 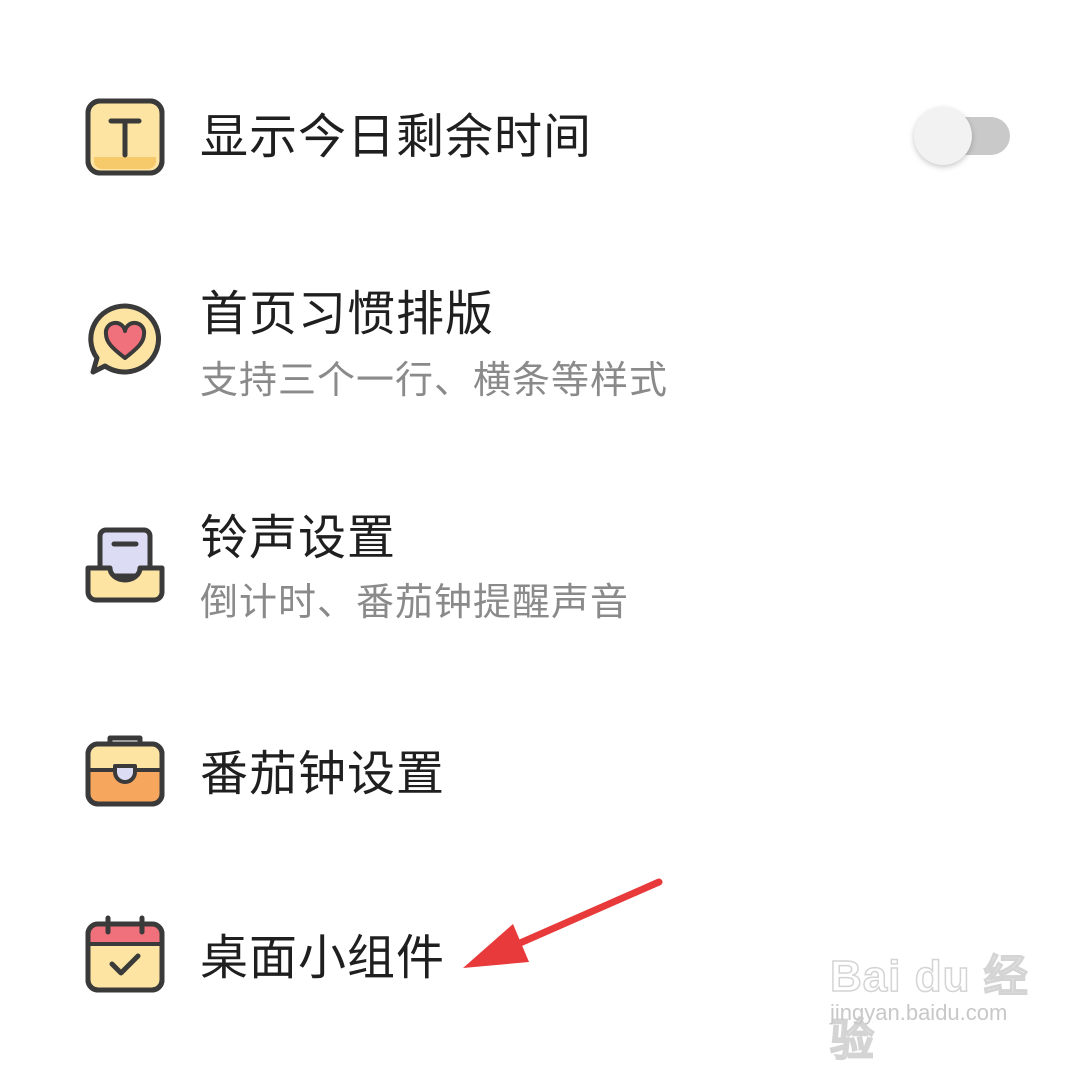 I want to click on setting-row-pomodoro: 番茄钟设置, so click(x=540, y=775).